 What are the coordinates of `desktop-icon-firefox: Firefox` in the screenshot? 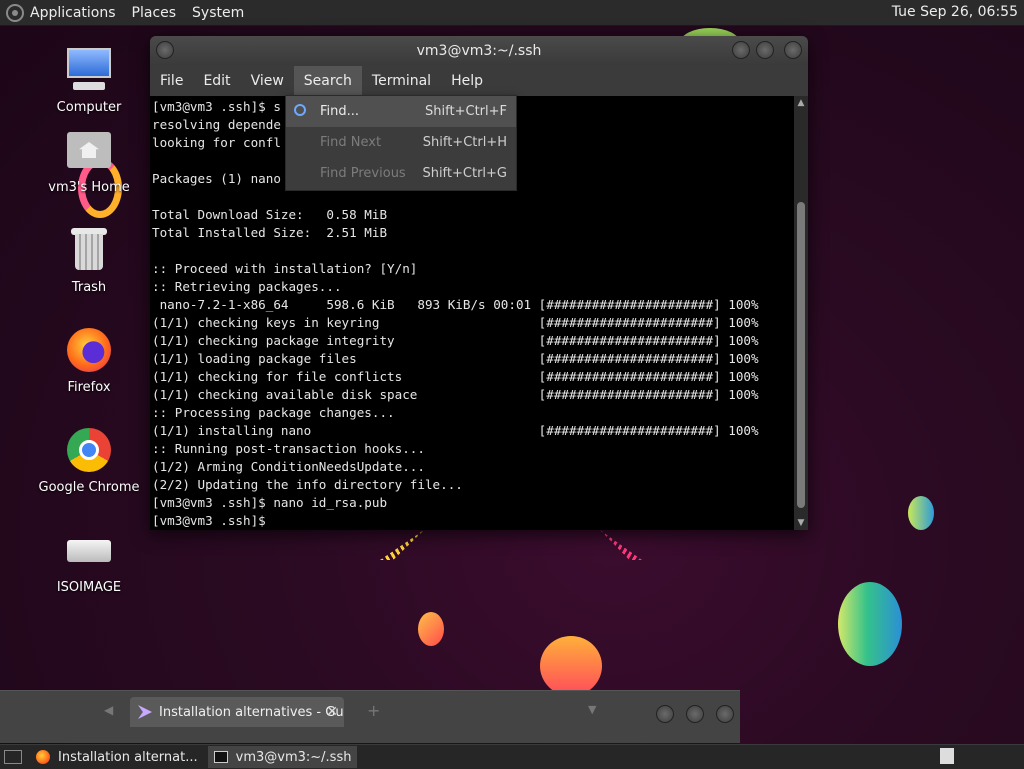 It's located at (89, 360).